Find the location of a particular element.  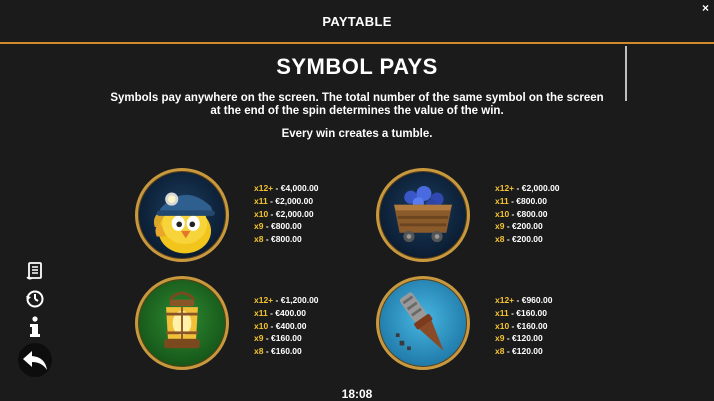

pay-row: x10 - €2,000.00 is located at coordinates (284, 213).